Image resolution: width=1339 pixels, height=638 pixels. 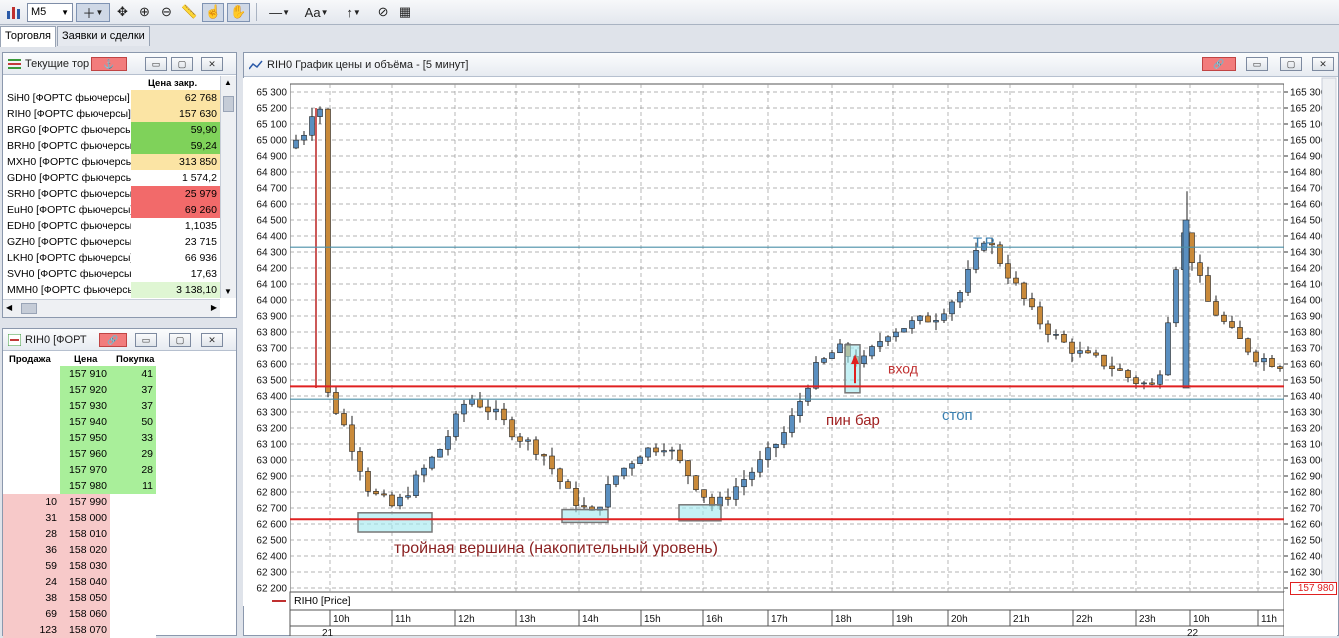 I want to click on quote-row: BRH0 [ФОРТС фьючерсы] 59,24, so click(x=112, y=146).